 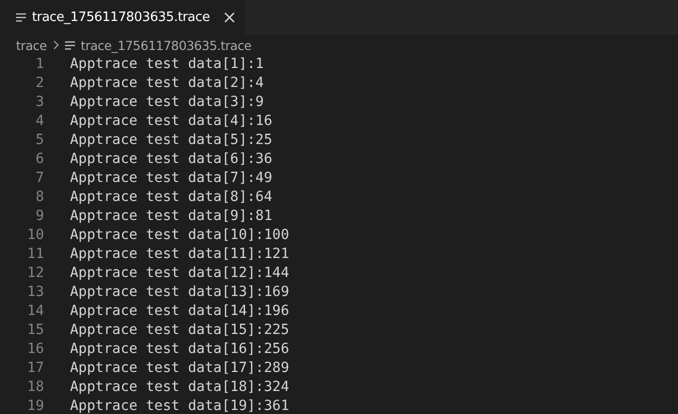 What do you see at coordinates (39, 102) in the screenshot?
I see `line-number: 3` at bounding box center [39, 102].